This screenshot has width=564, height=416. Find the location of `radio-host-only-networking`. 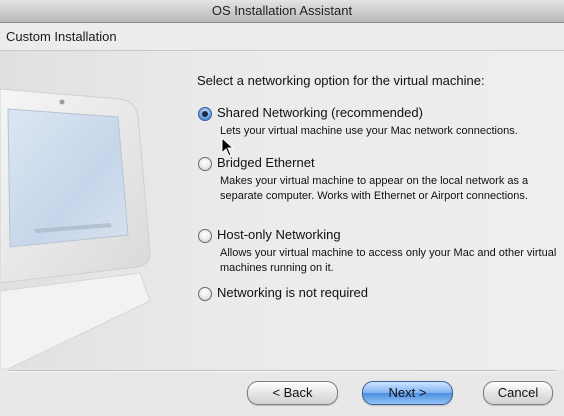

radio-host-only-networking is located at coordinates (205, 236).